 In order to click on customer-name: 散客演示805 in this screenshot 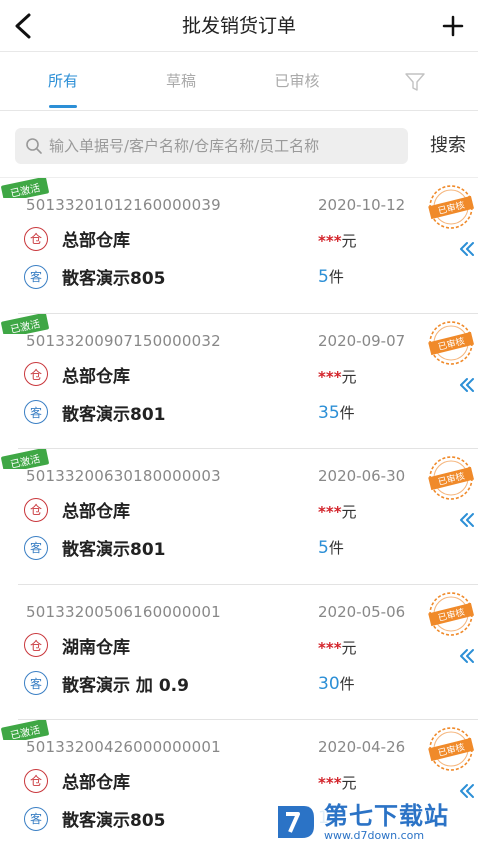, I will do `click(114, 279)`.